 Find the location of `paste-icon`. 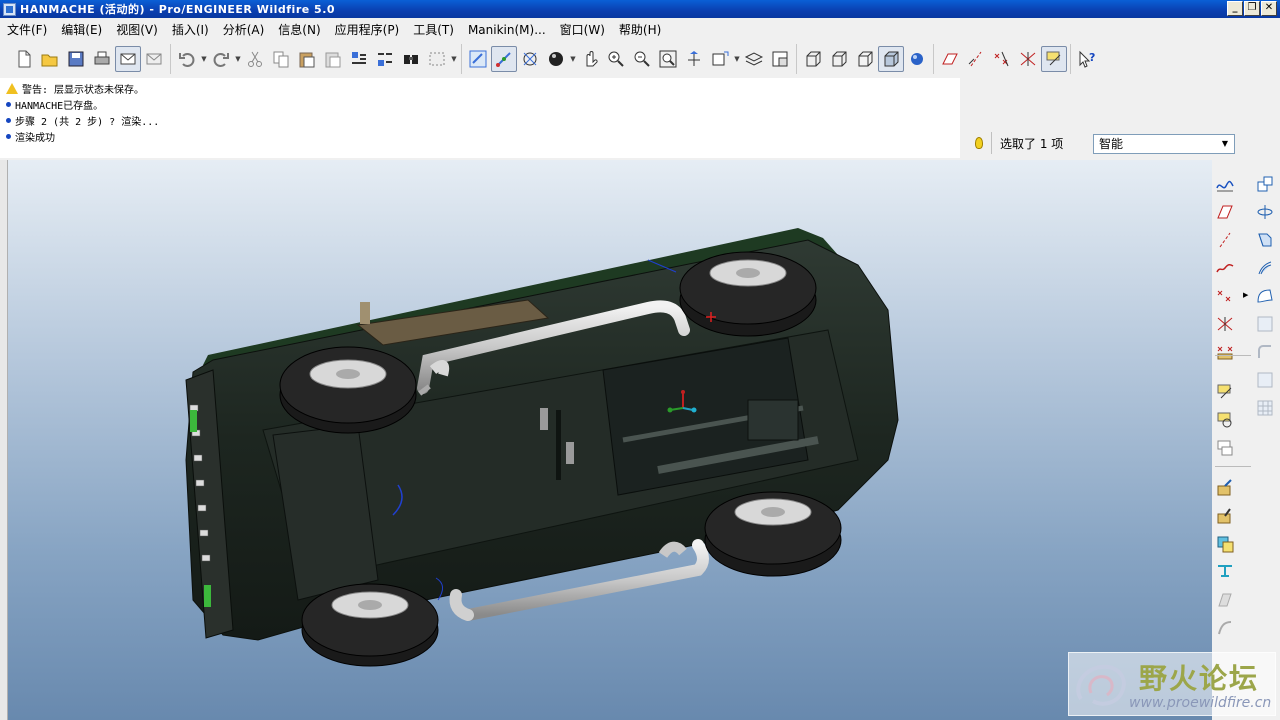

paste-icon is located at coordinates (307, 59).